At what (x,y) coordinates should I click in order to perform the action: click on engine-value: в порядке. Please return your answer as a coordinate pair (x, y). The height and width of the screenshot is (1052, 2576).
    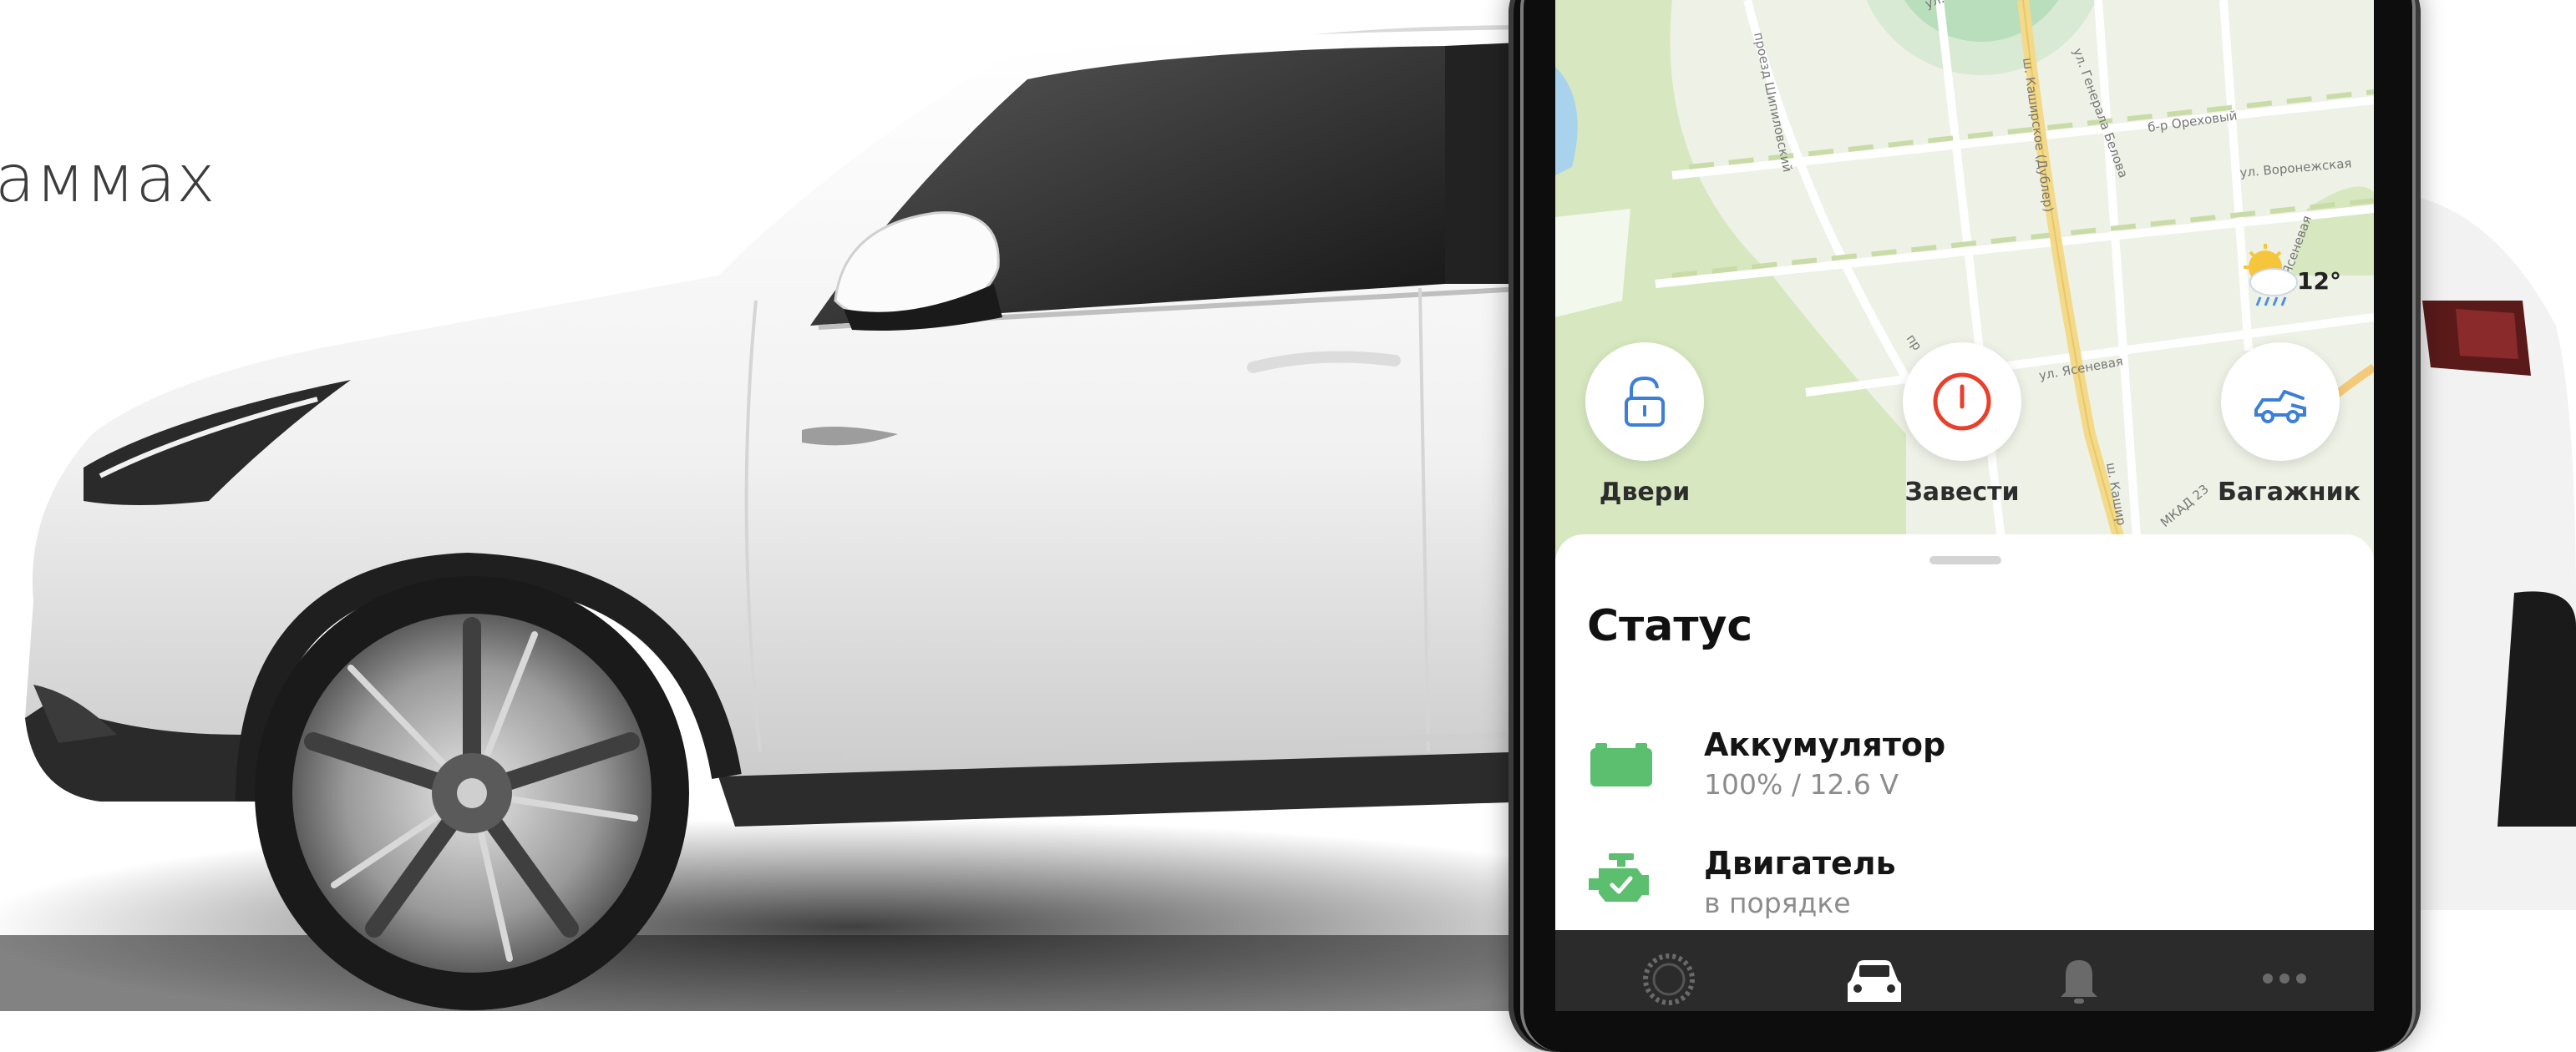
    Looking at the image, I should click on (1777, 903).